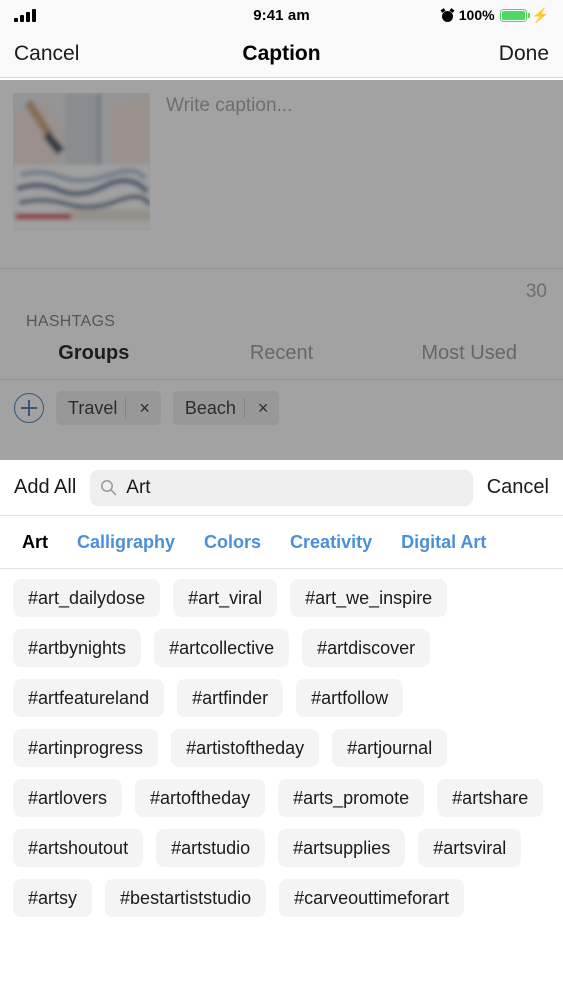 The height and width of the screenshot is (1000, 563). I want to click on status-bar-right: 100% ⚡, so click(494, 15).